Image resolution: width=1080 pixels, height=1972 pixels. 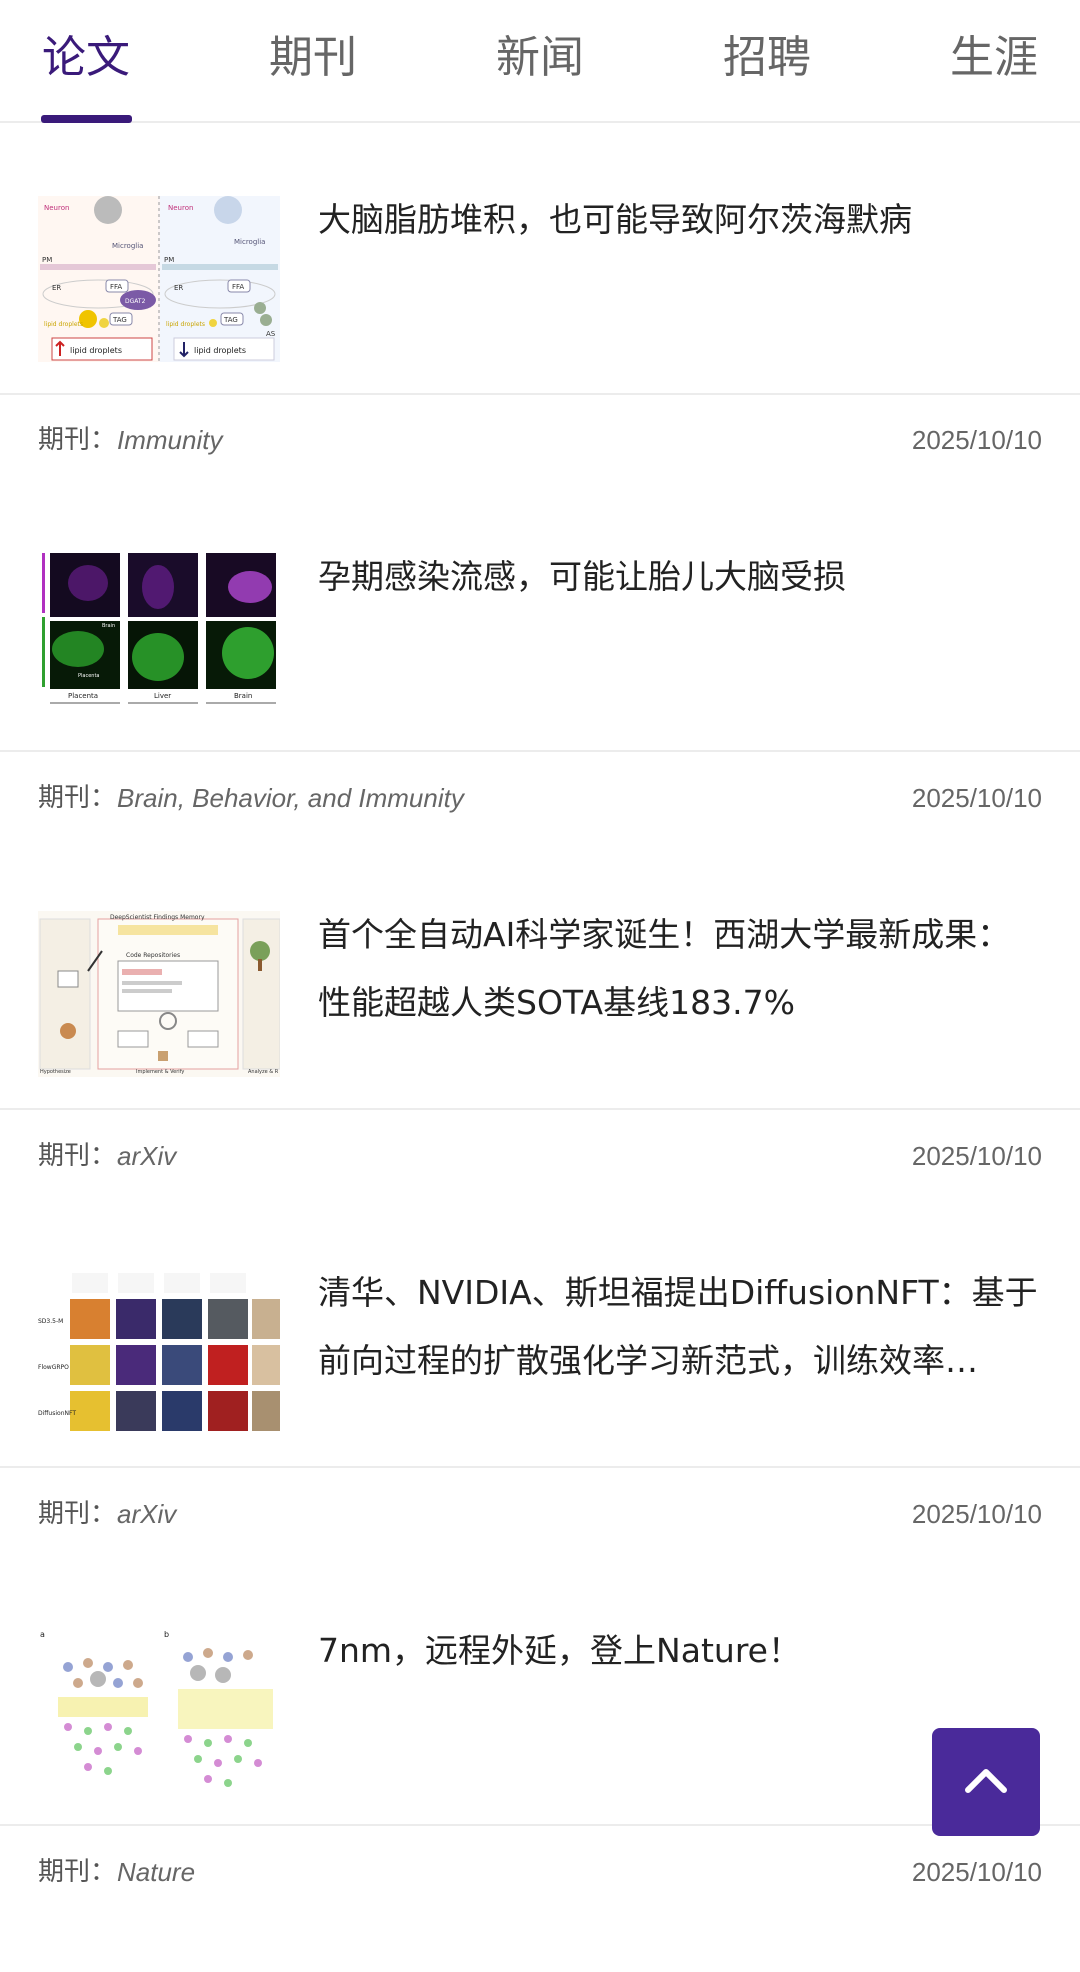 What do you see at coordinates (263, 1072) in the screenshot?
I see `thumb-label: Analyze & R` at bounding box center [263, 1072].